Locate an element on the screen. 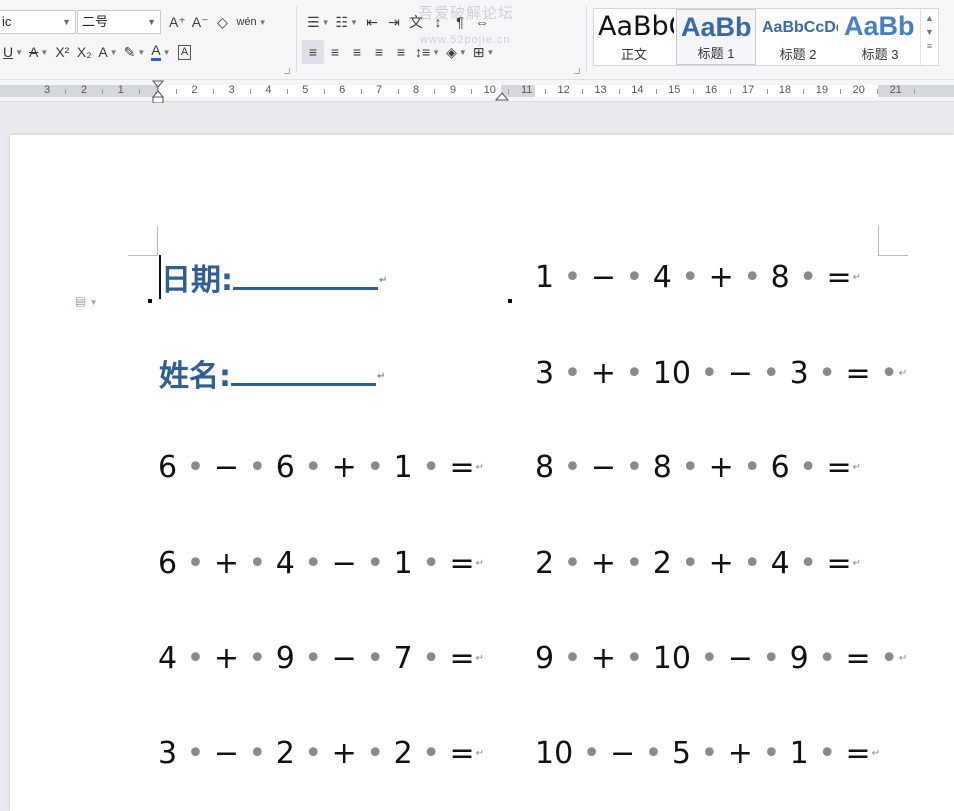 This screenshot has height=811, width=954. font-size-box: 二号 ▼ is located at coordinates (119, 22).